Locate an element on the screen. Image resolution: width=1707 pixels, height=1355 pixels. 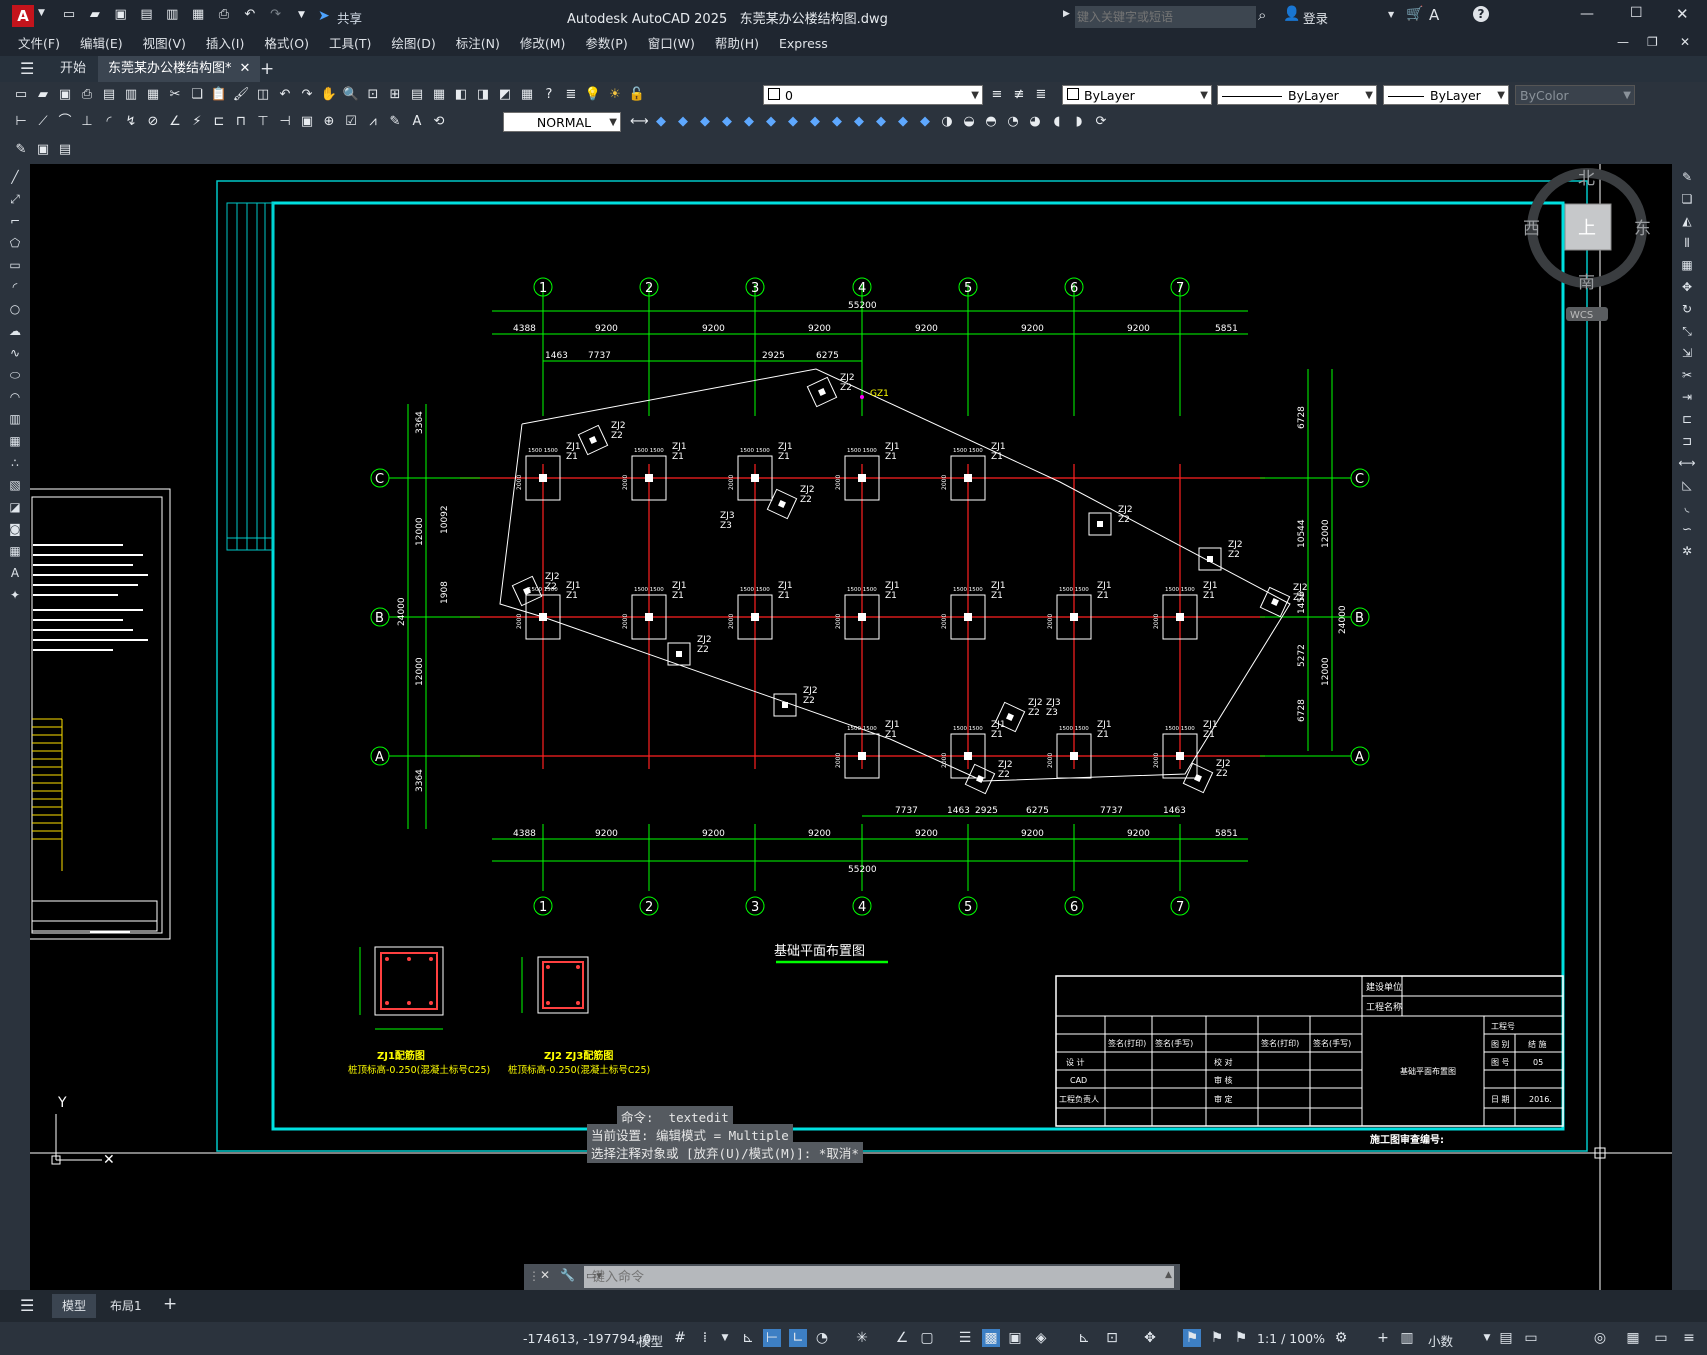
circle-icon: ○ is located at coordinates (15, 309).